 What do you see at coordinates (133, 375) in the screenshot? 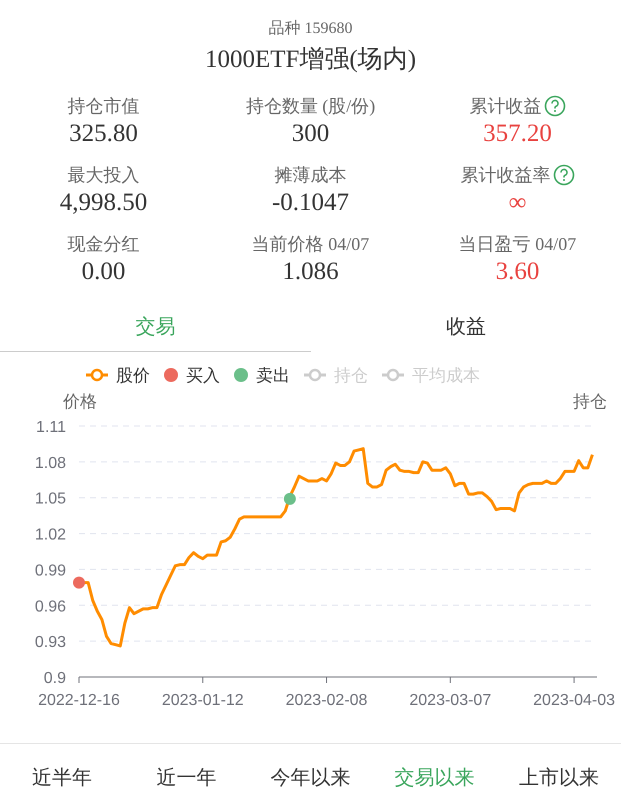
I see `legend-item: 股价` at bounding box center [133, 375].